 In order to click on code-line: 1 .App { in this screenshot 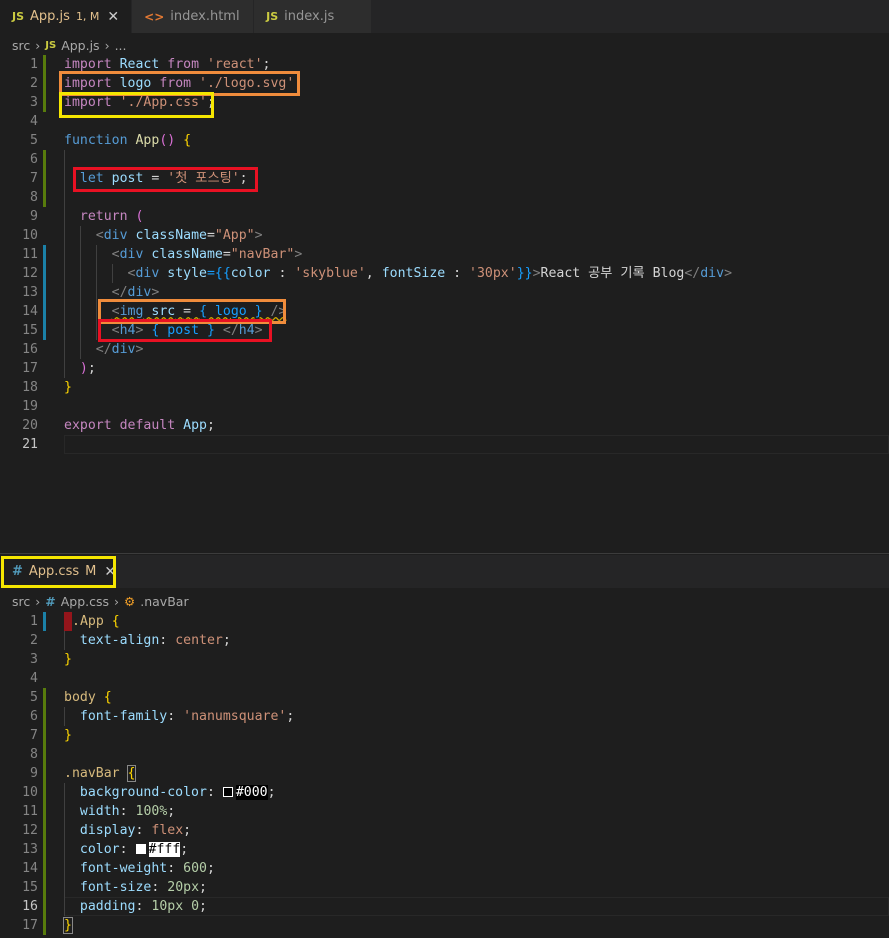, I will do `click(444, 621)`.